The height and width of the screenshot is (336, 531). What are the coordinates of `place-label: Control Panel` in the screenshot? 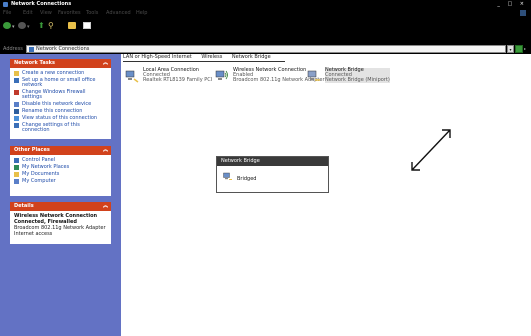 It's located at (39, 160).